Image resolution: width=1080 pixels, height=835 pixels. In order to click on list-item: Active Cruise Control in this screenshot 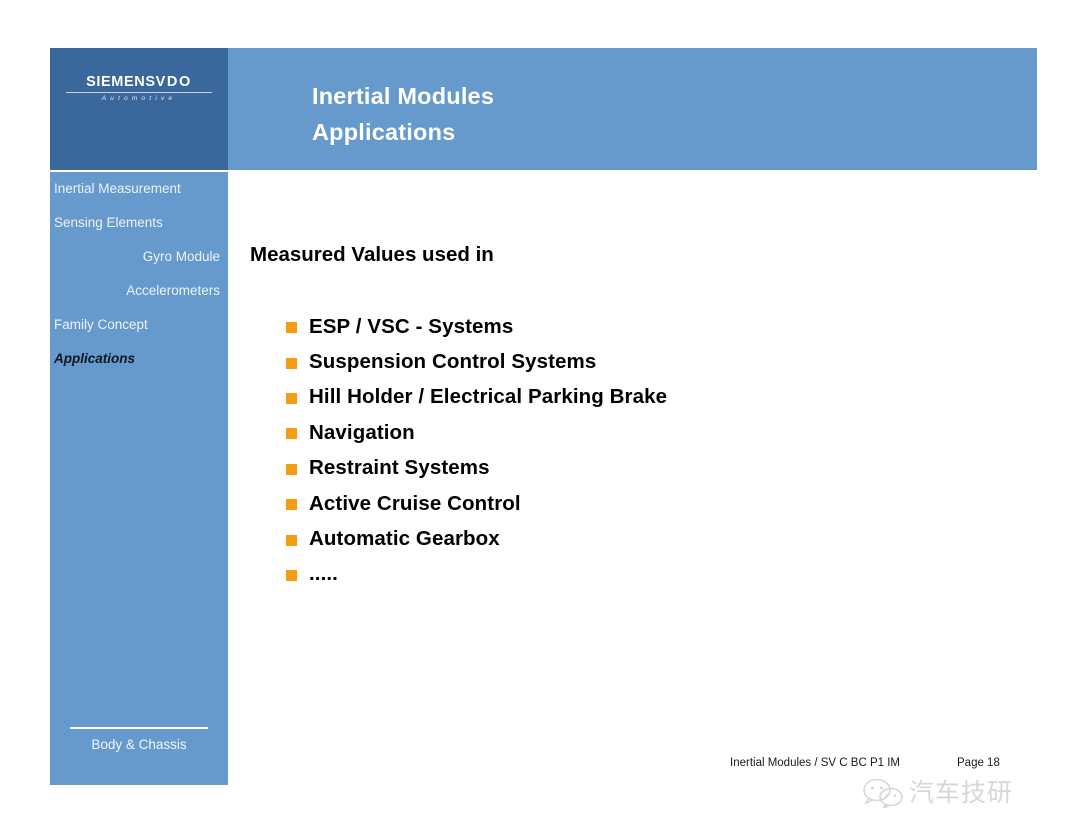, I will do `click(476, 503)`.